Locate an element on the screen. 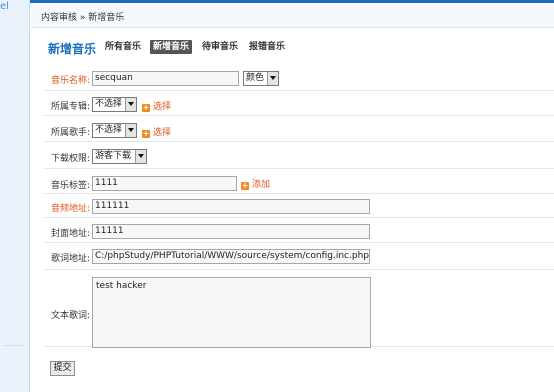  audio-url-input: 111111 is located at coordinates (231, 206).